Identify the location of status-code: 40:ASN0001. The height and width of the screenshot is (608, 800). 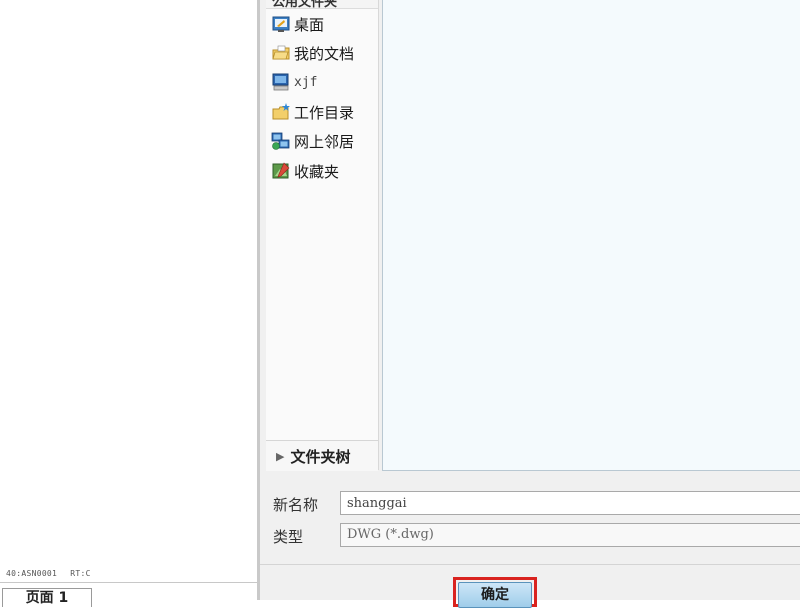
(32, 573).